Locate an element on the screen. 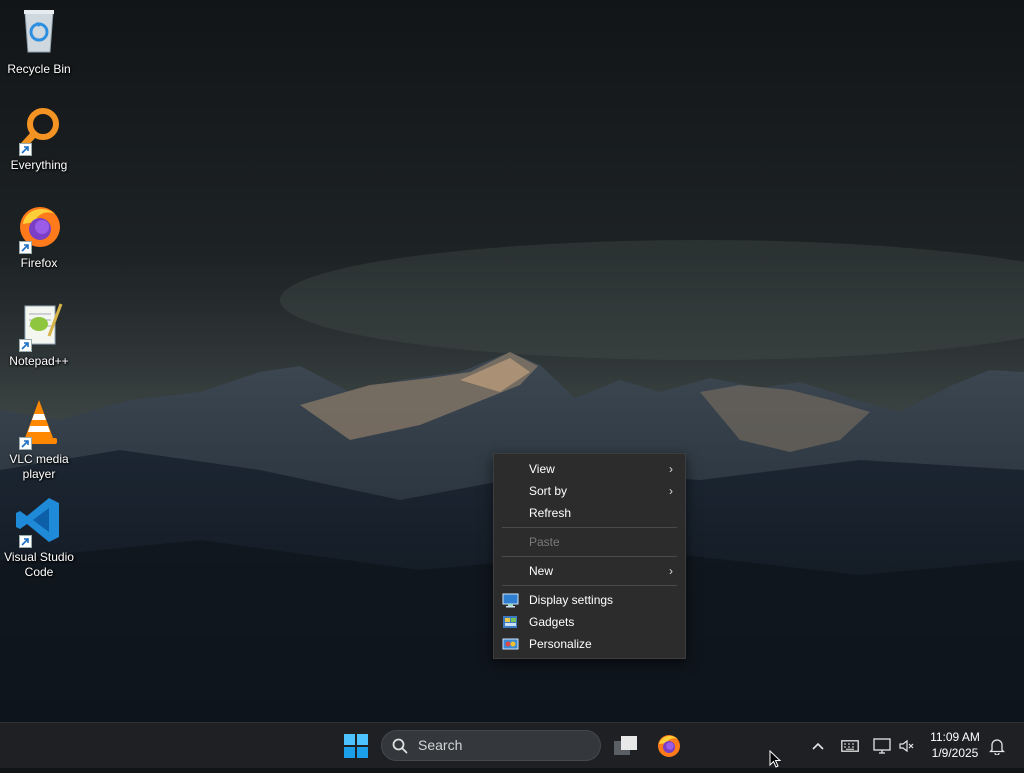 This screenshot has height=773, width=1024. vscode-icon is located at coordinates (39, 522).